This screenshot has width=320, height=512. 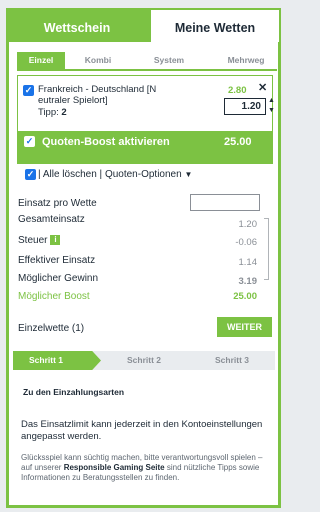 What do you see at coordinates (188, 174) in the screenshot?
I see `chevron-down-icon: ▼` at bounding box center [188, 174].